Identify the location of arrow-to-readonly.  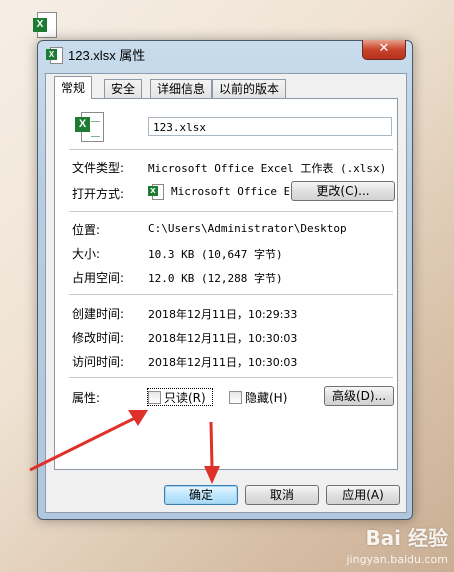
(88, 441).